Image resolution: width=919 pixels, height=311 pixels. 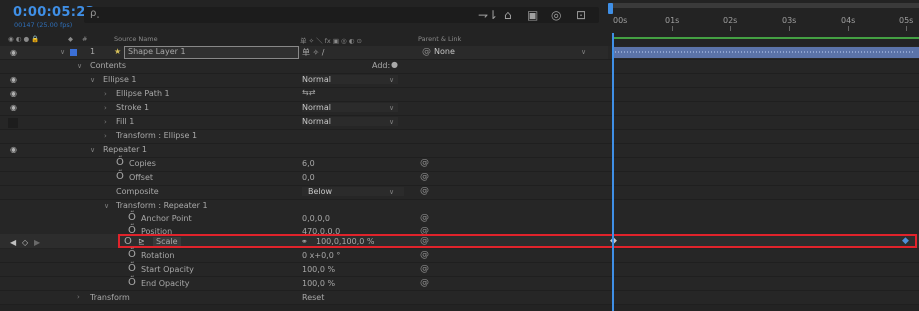 What do you see at coordinates (316, 218) in the screenshot?
I see `anchor-point-value: 0,0,0,0` at bounding box center [316, 218].